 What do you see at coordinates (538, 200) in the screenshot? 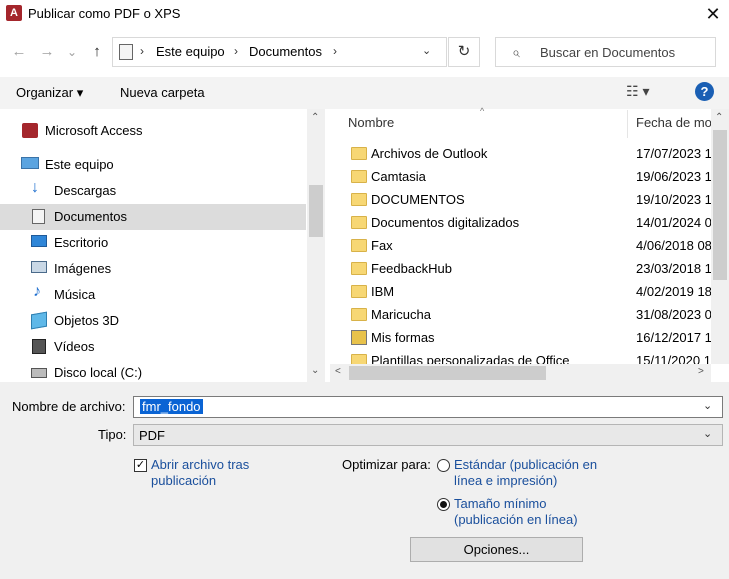
I see `file-row: DOCUMENTOS 19/10/2023 1:` at bounding box center [538, 200].